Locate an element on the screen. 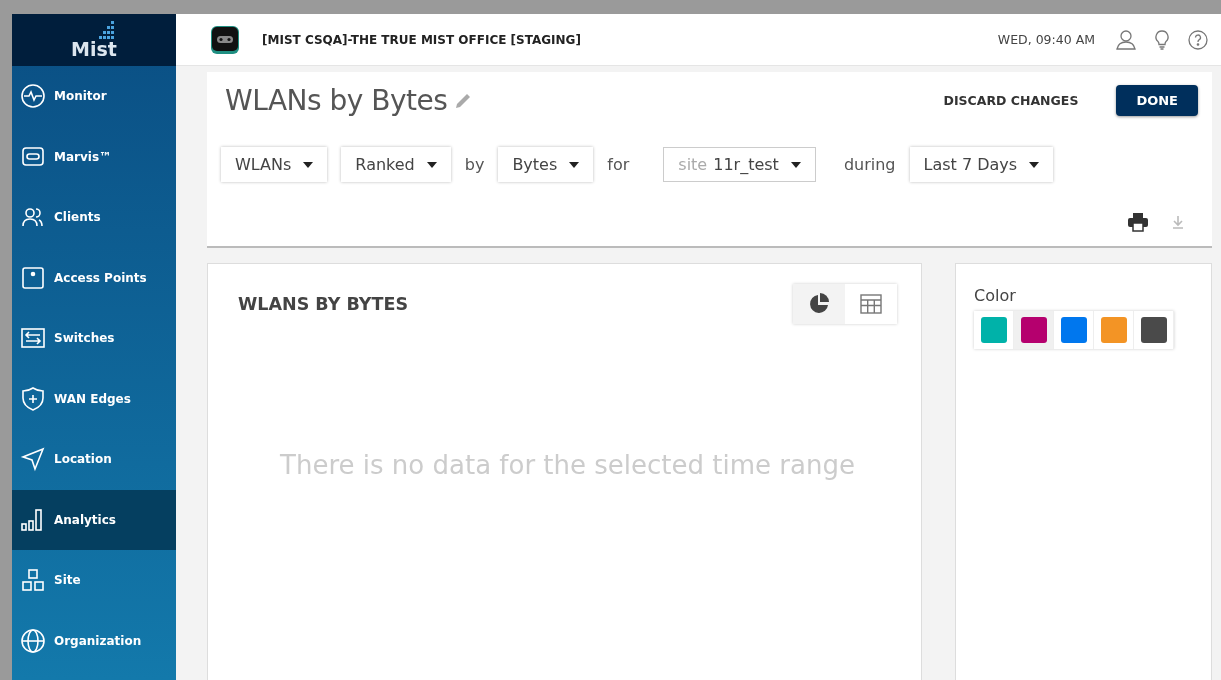  filter-label: by is located at coordinates (474, 164).